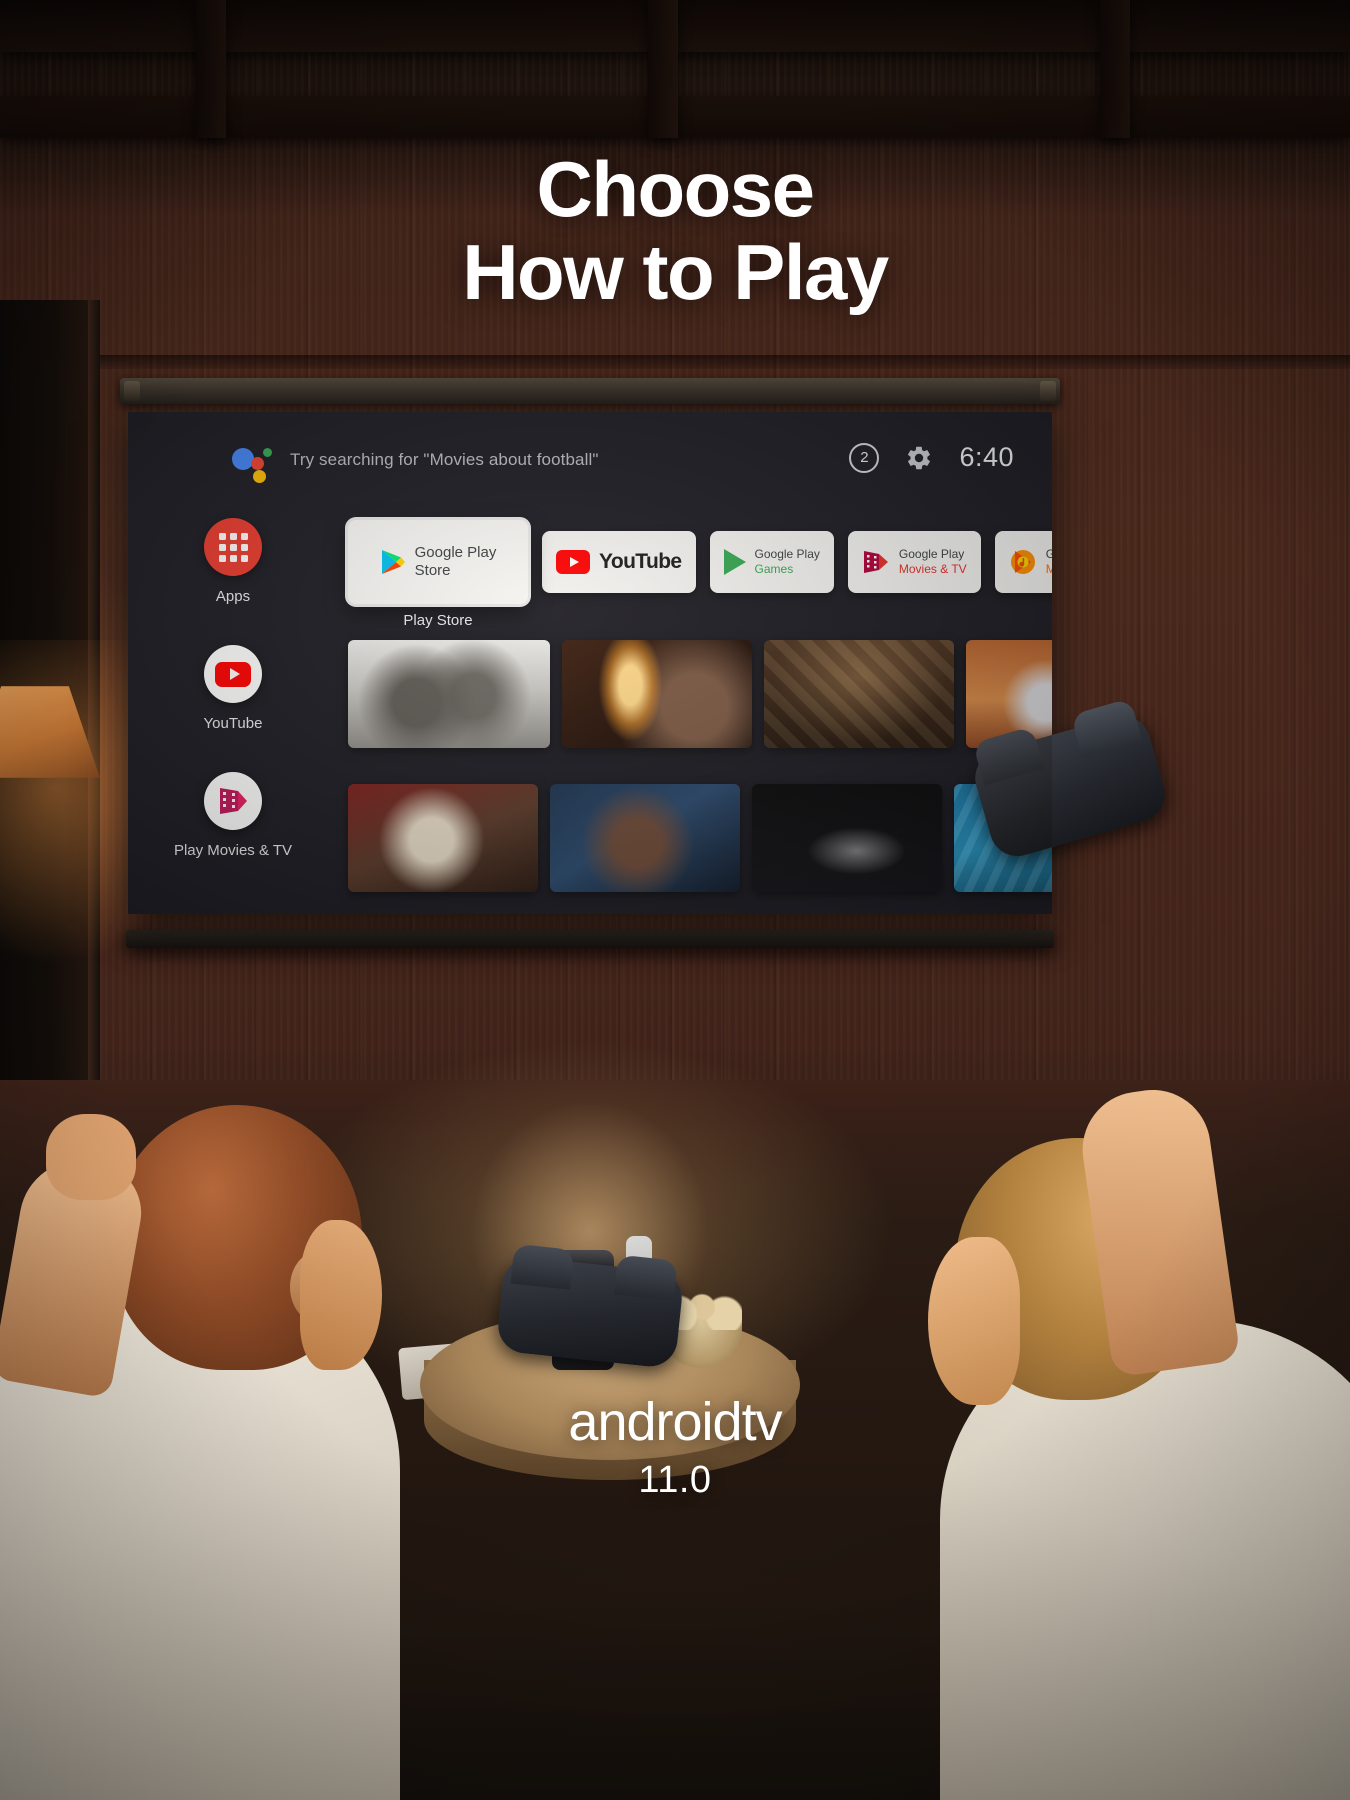 Image resolution: width=1350 pixels, height=1800 pixels. I want to click on thumbnail-singer, so click(645, 838).